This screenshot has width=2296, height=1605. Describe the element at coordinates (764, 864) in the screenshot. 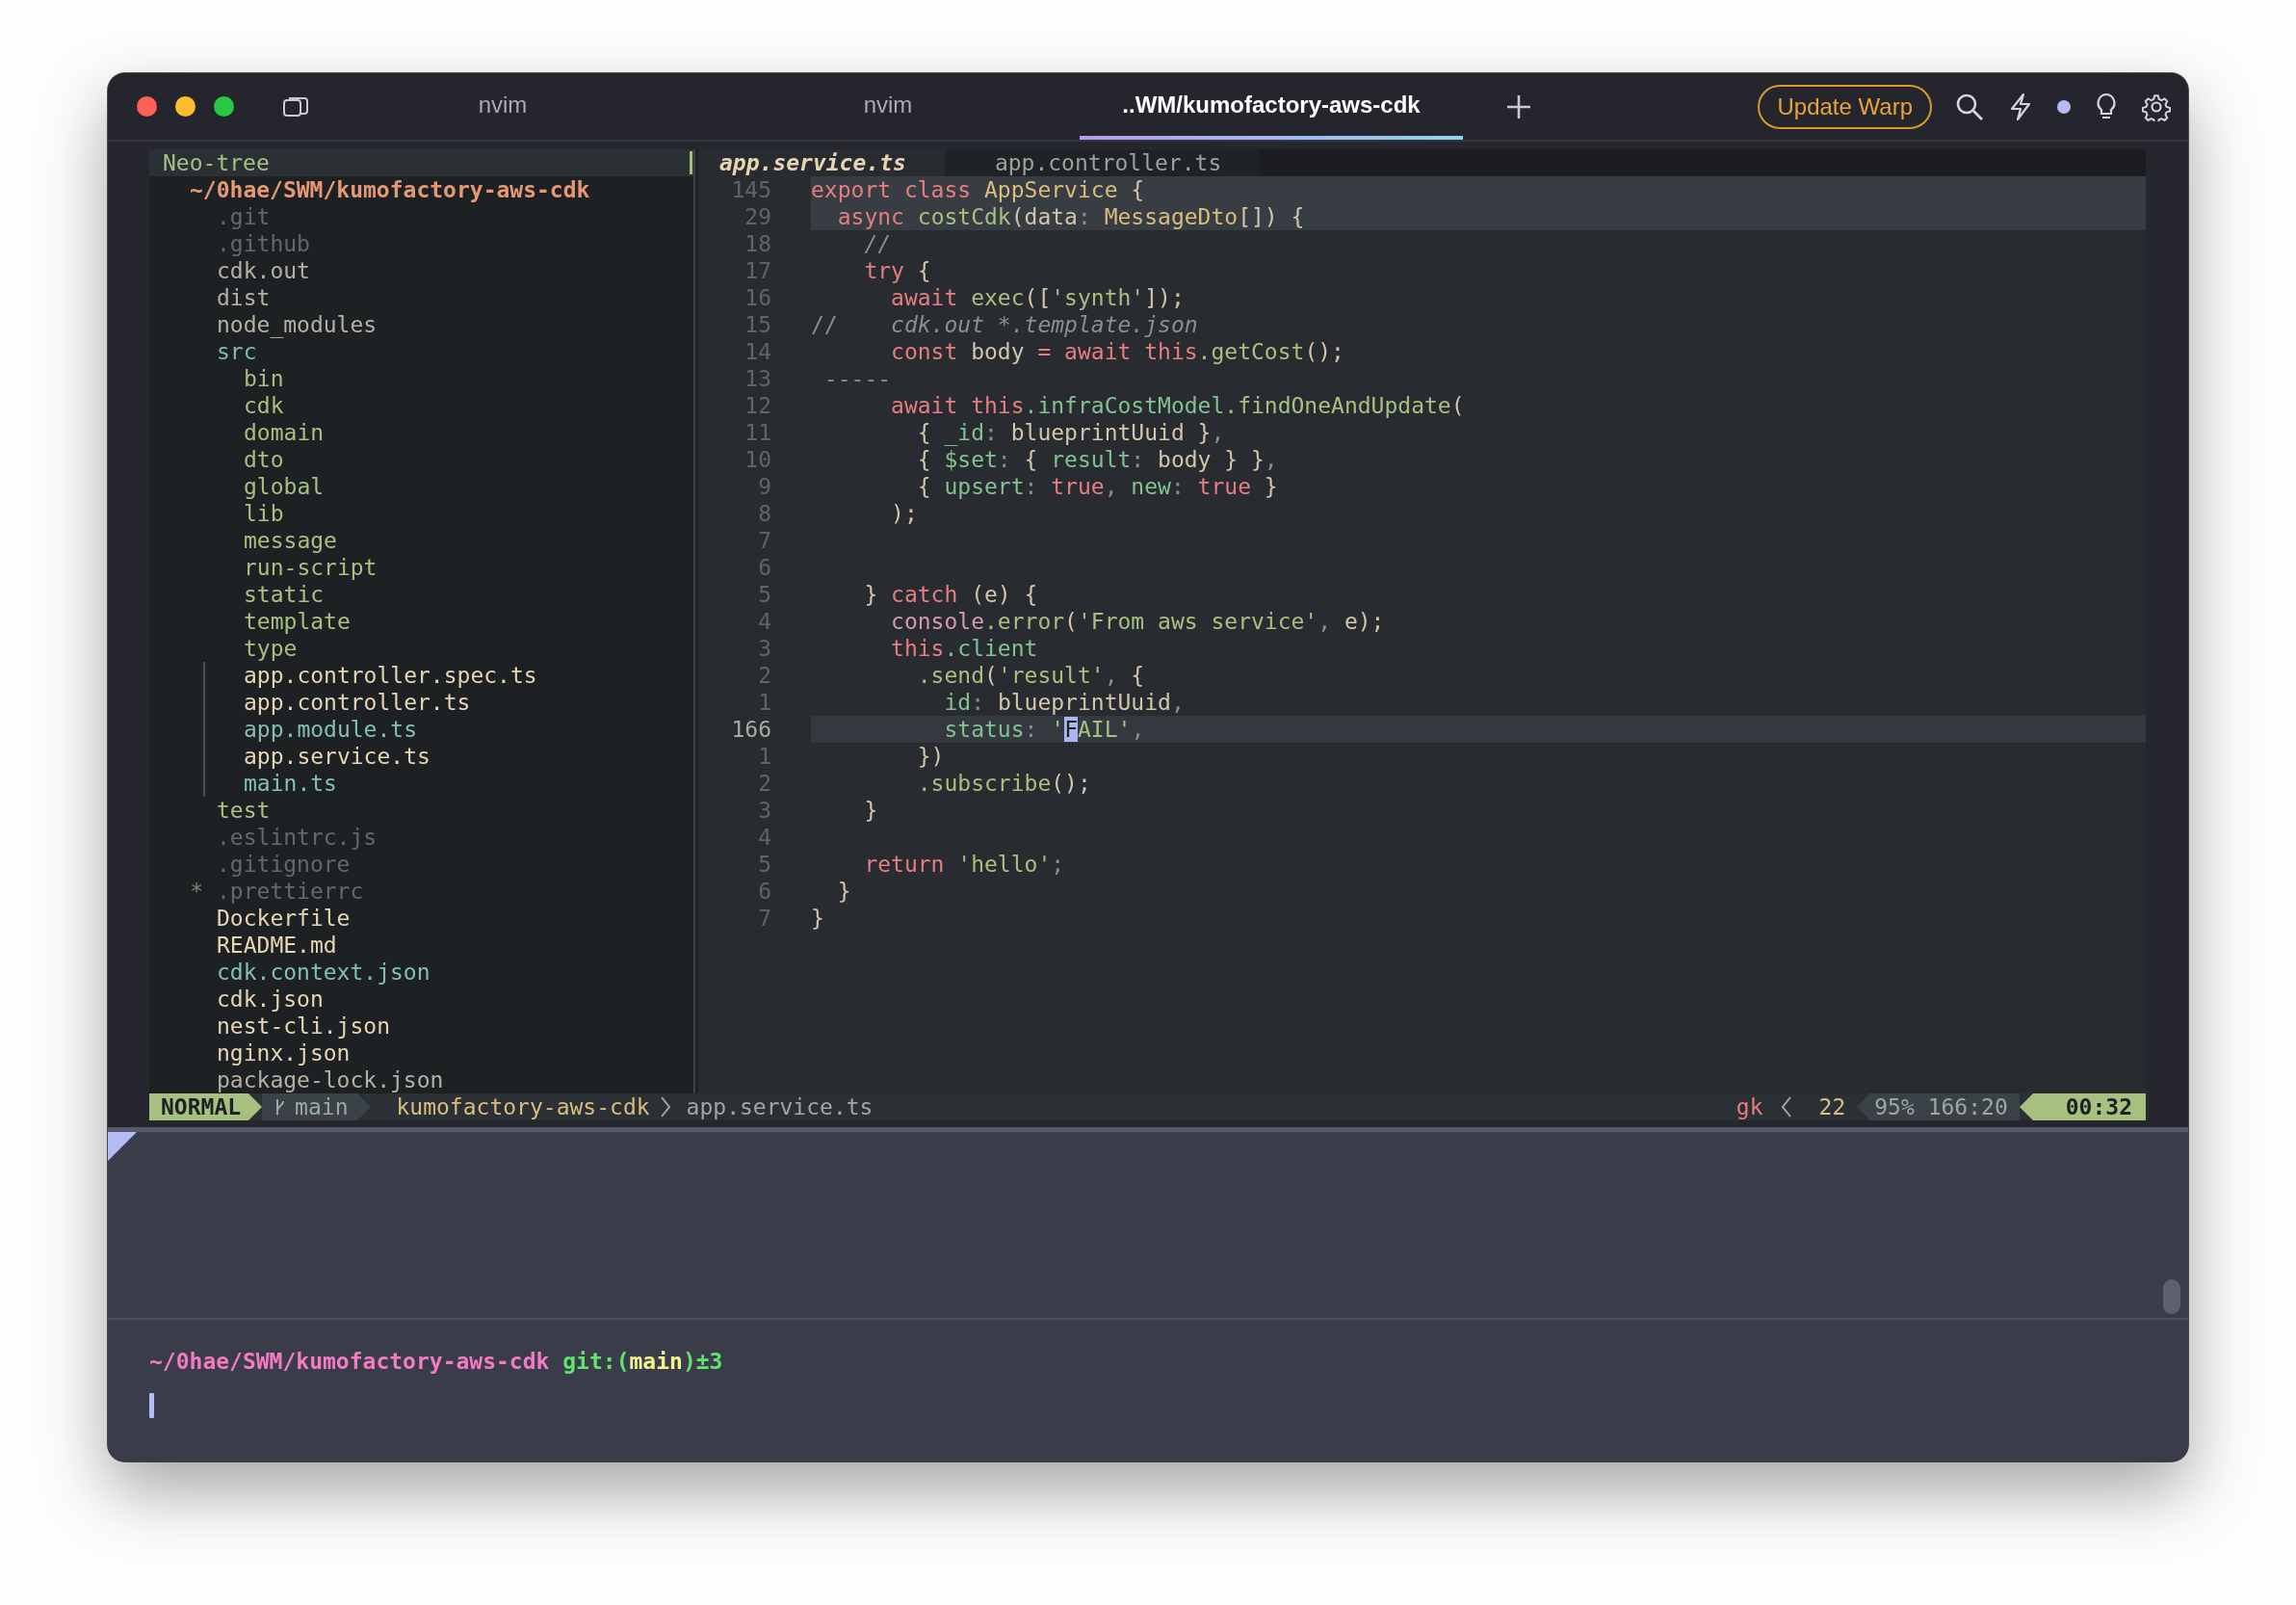

I see `line-number: 5` at that location.